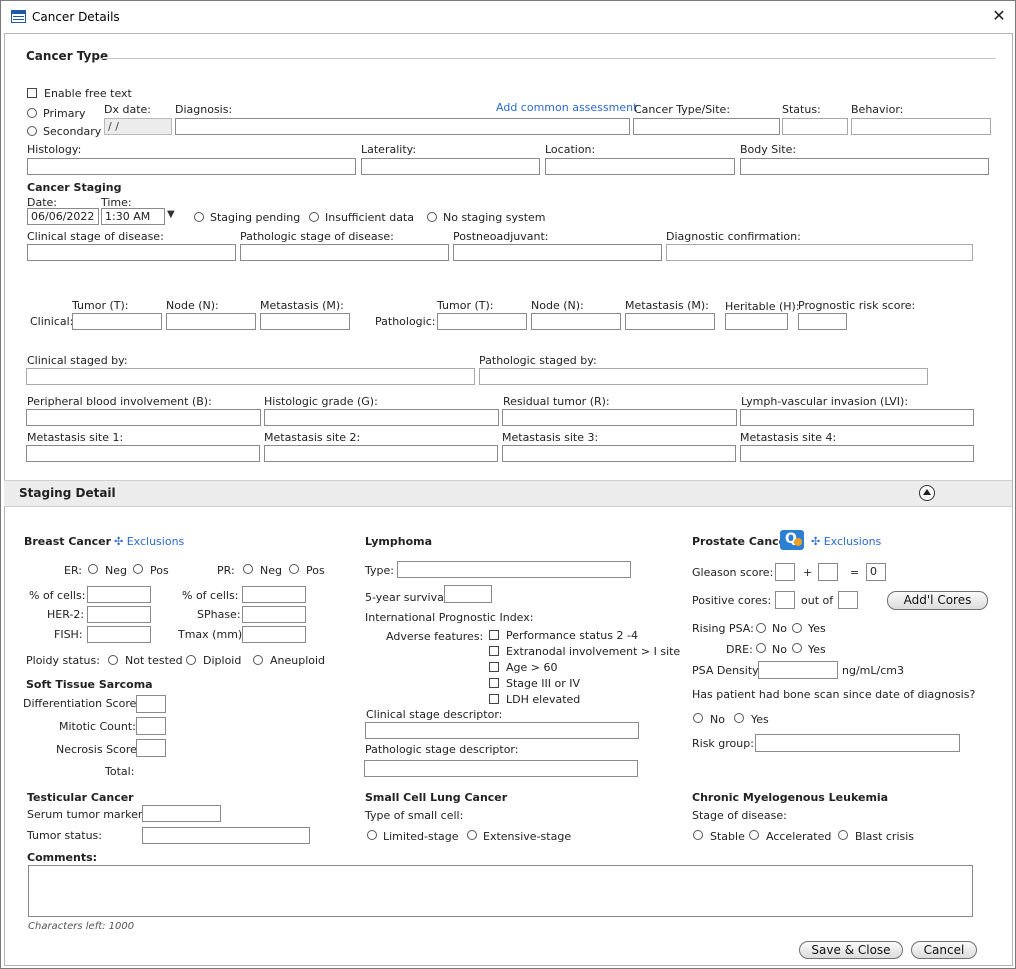 Image resolution: width=1016 pixels, height=969 pixels. I want to click on laterality-field, so click(450, 166).